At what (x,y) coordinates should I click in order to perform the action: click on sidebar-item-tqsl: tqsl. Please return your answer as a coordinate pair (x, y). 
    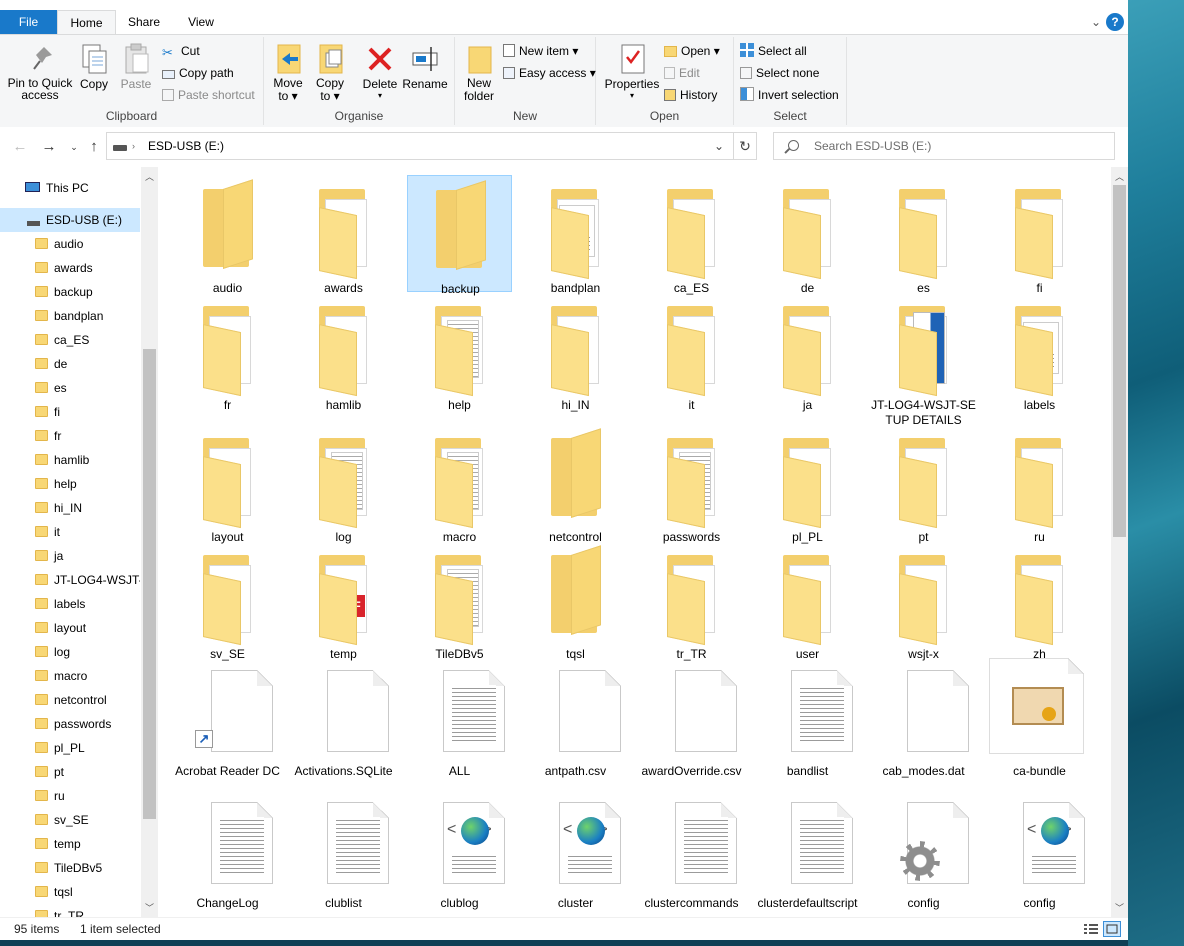
    Looking at the image, I should click on (70, 892).